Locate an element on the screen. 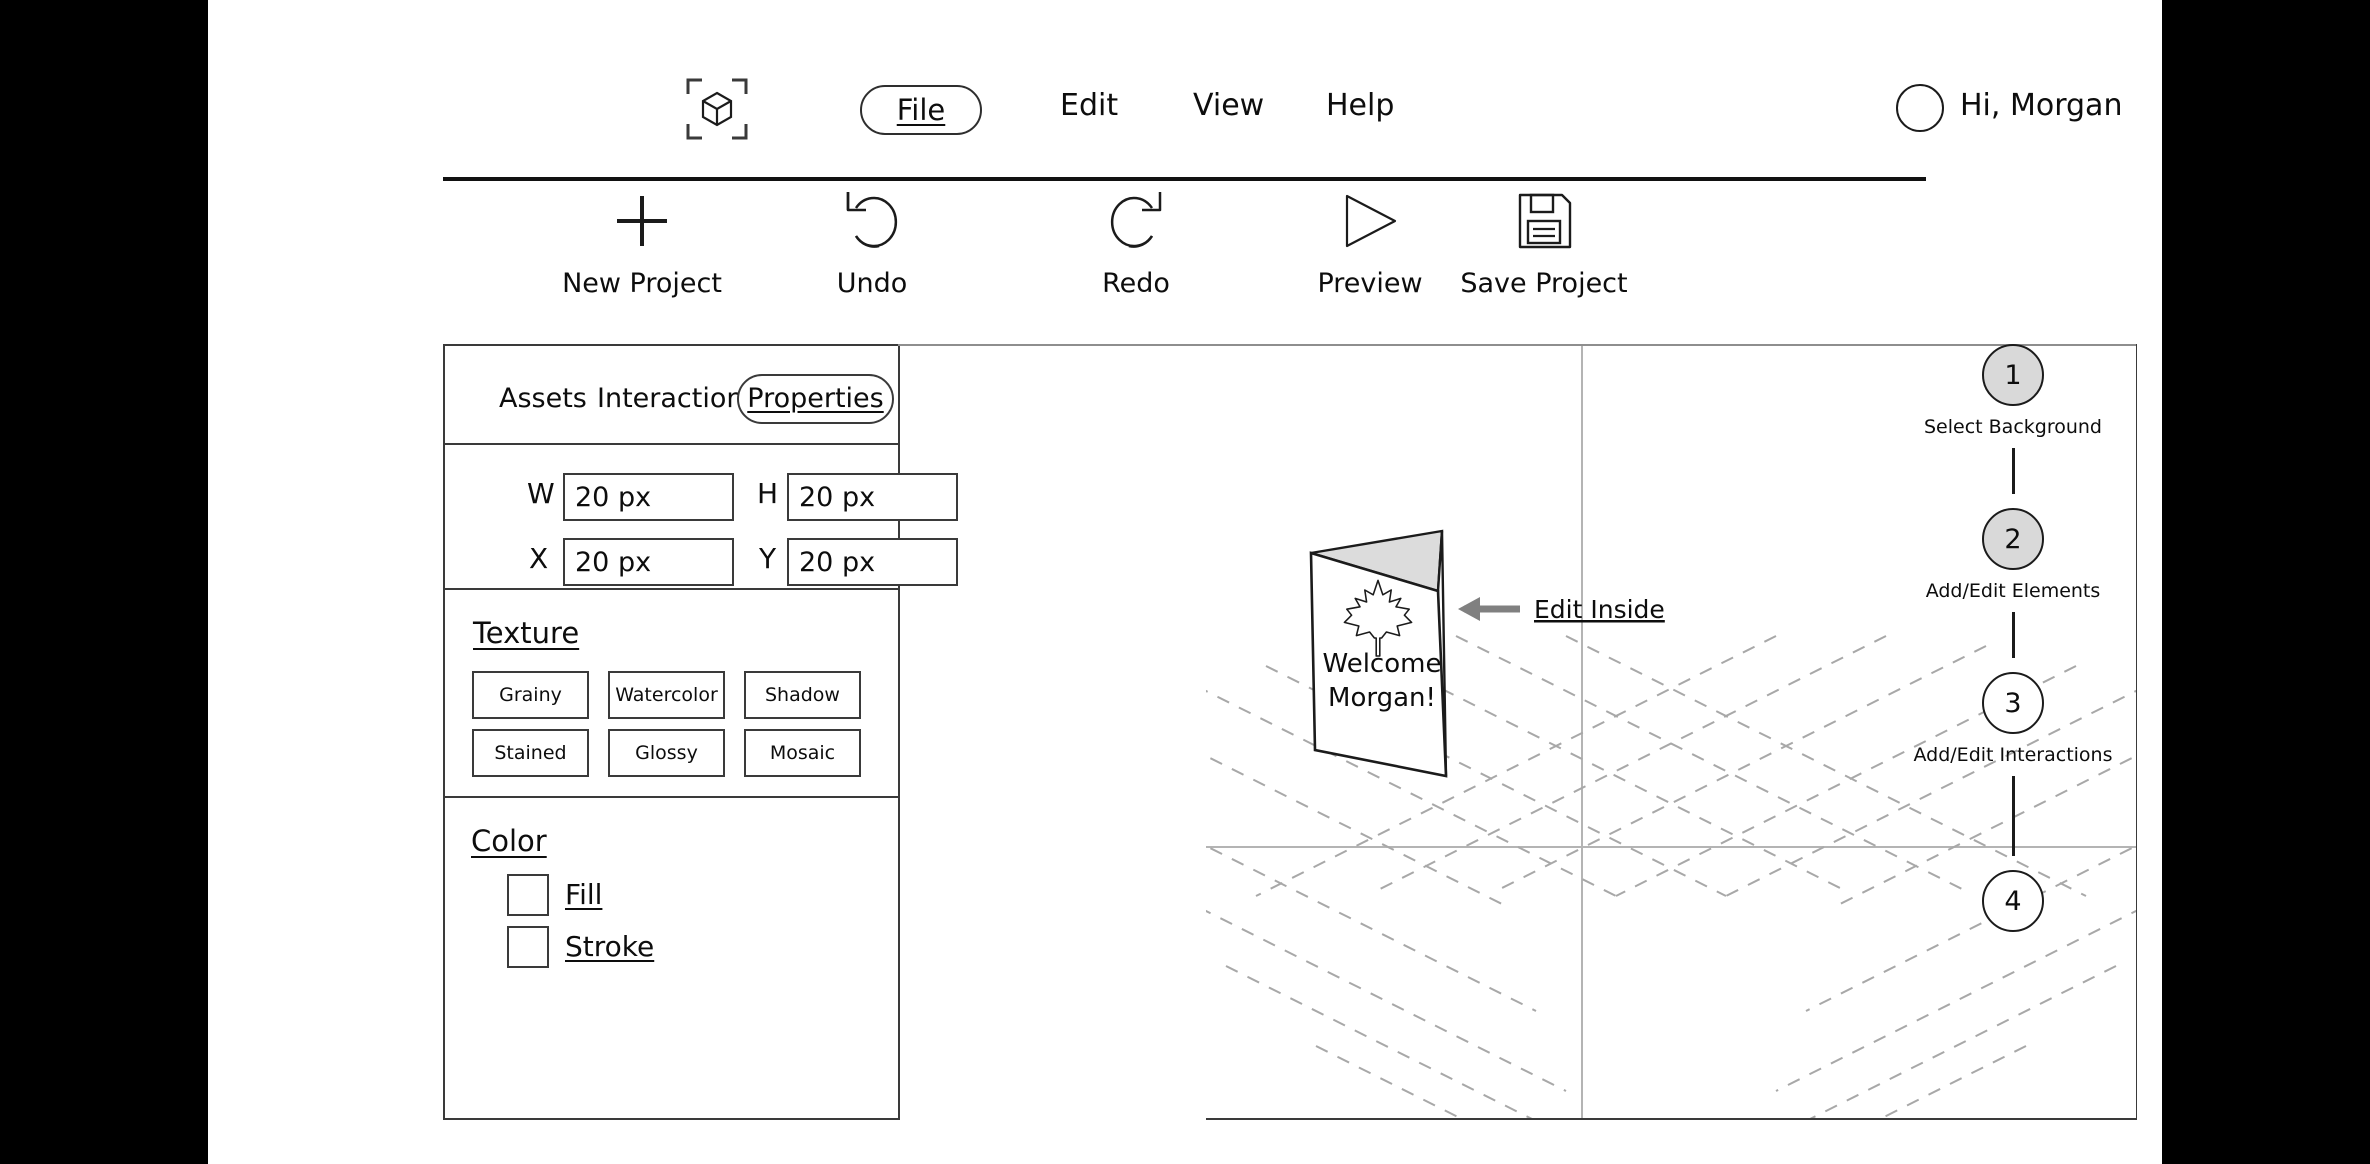 The height and width of the screenshot is (1164, 2370). menu-item-help: Help is located at coordinates (1360, 105).